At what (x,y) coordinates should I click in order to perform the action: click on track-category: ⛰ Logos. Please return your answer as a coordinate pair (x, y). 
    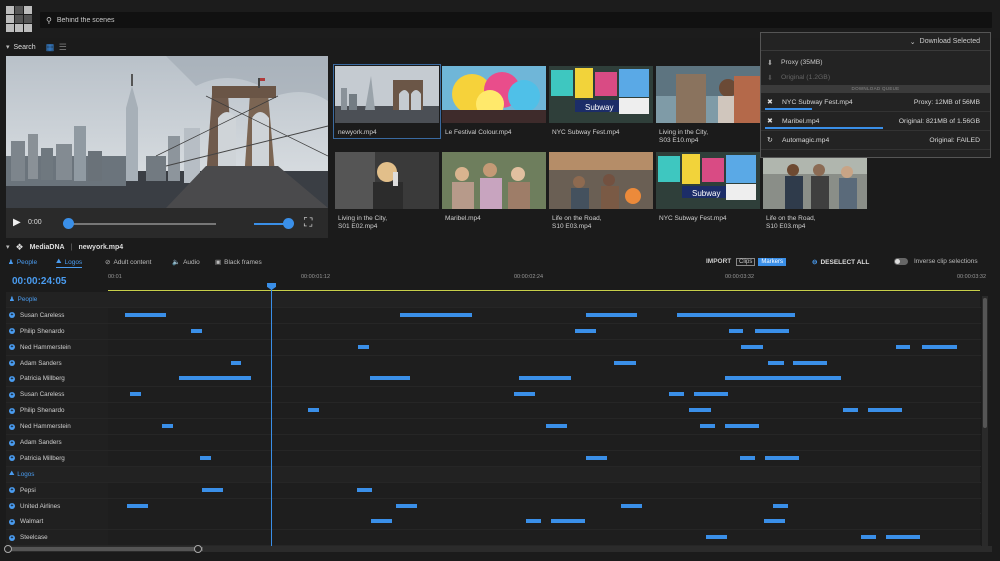
    Looking at the image, I should click on (493, 474).